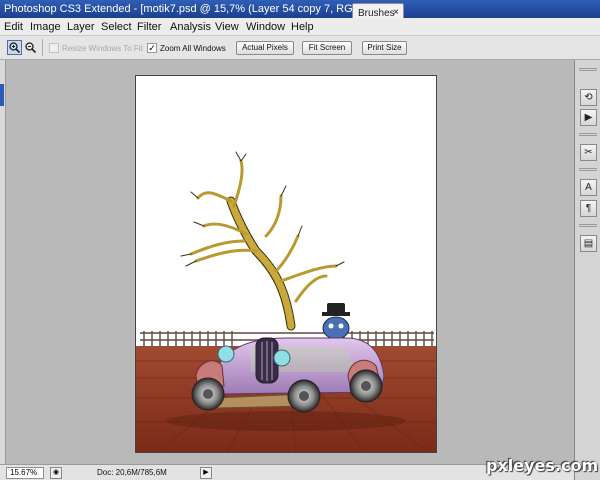 This screenshot has height=480, width=600. What do you see at coordinates (265, 48) in the screenshot?
I see `actual-pixels-button: Actual Pixels` at bounding box center [265, 48].